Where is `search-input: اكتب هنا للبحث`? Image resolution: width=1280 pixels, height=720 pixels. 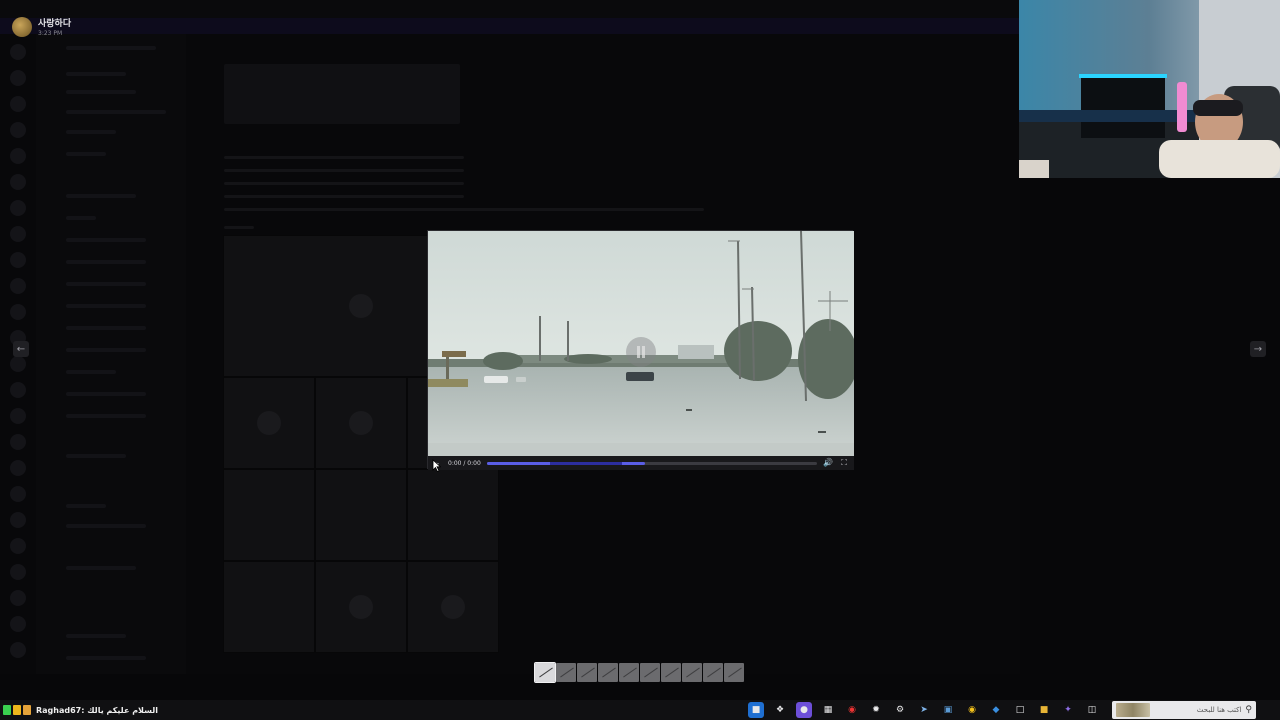 search-input: اكتب هنا للبحث is located at coordinates (1198, 710).